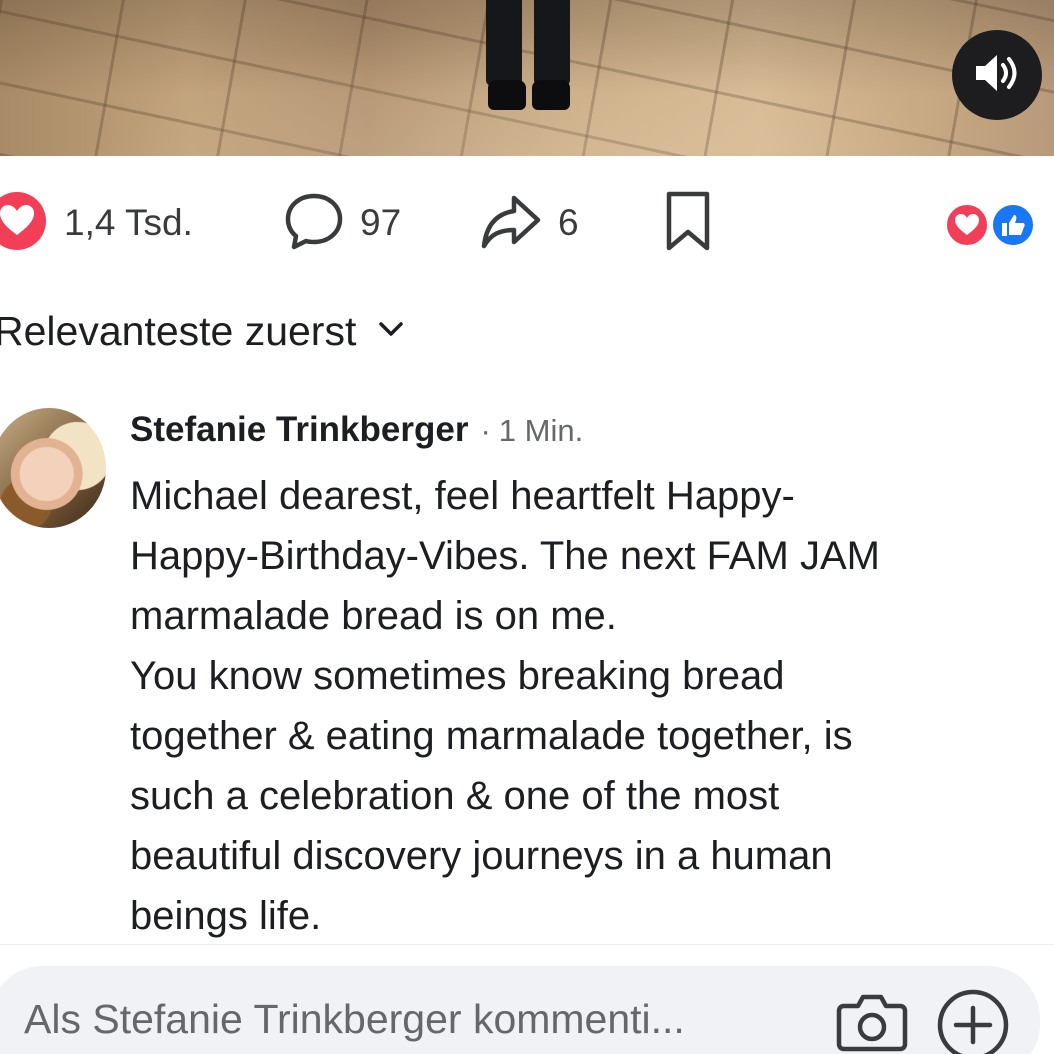  I want to click on comment-author: Stefanie Trinkberger, so click(299, 430).